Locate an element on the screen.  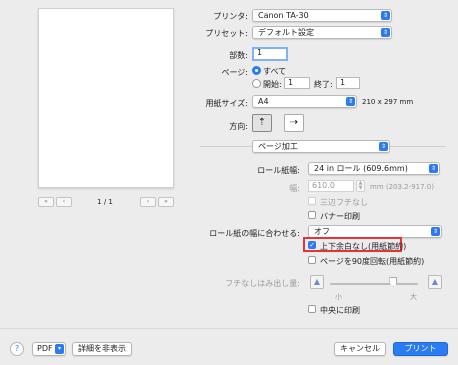
chevron-down-icon: ▾ is located at coordinates (59, 349).